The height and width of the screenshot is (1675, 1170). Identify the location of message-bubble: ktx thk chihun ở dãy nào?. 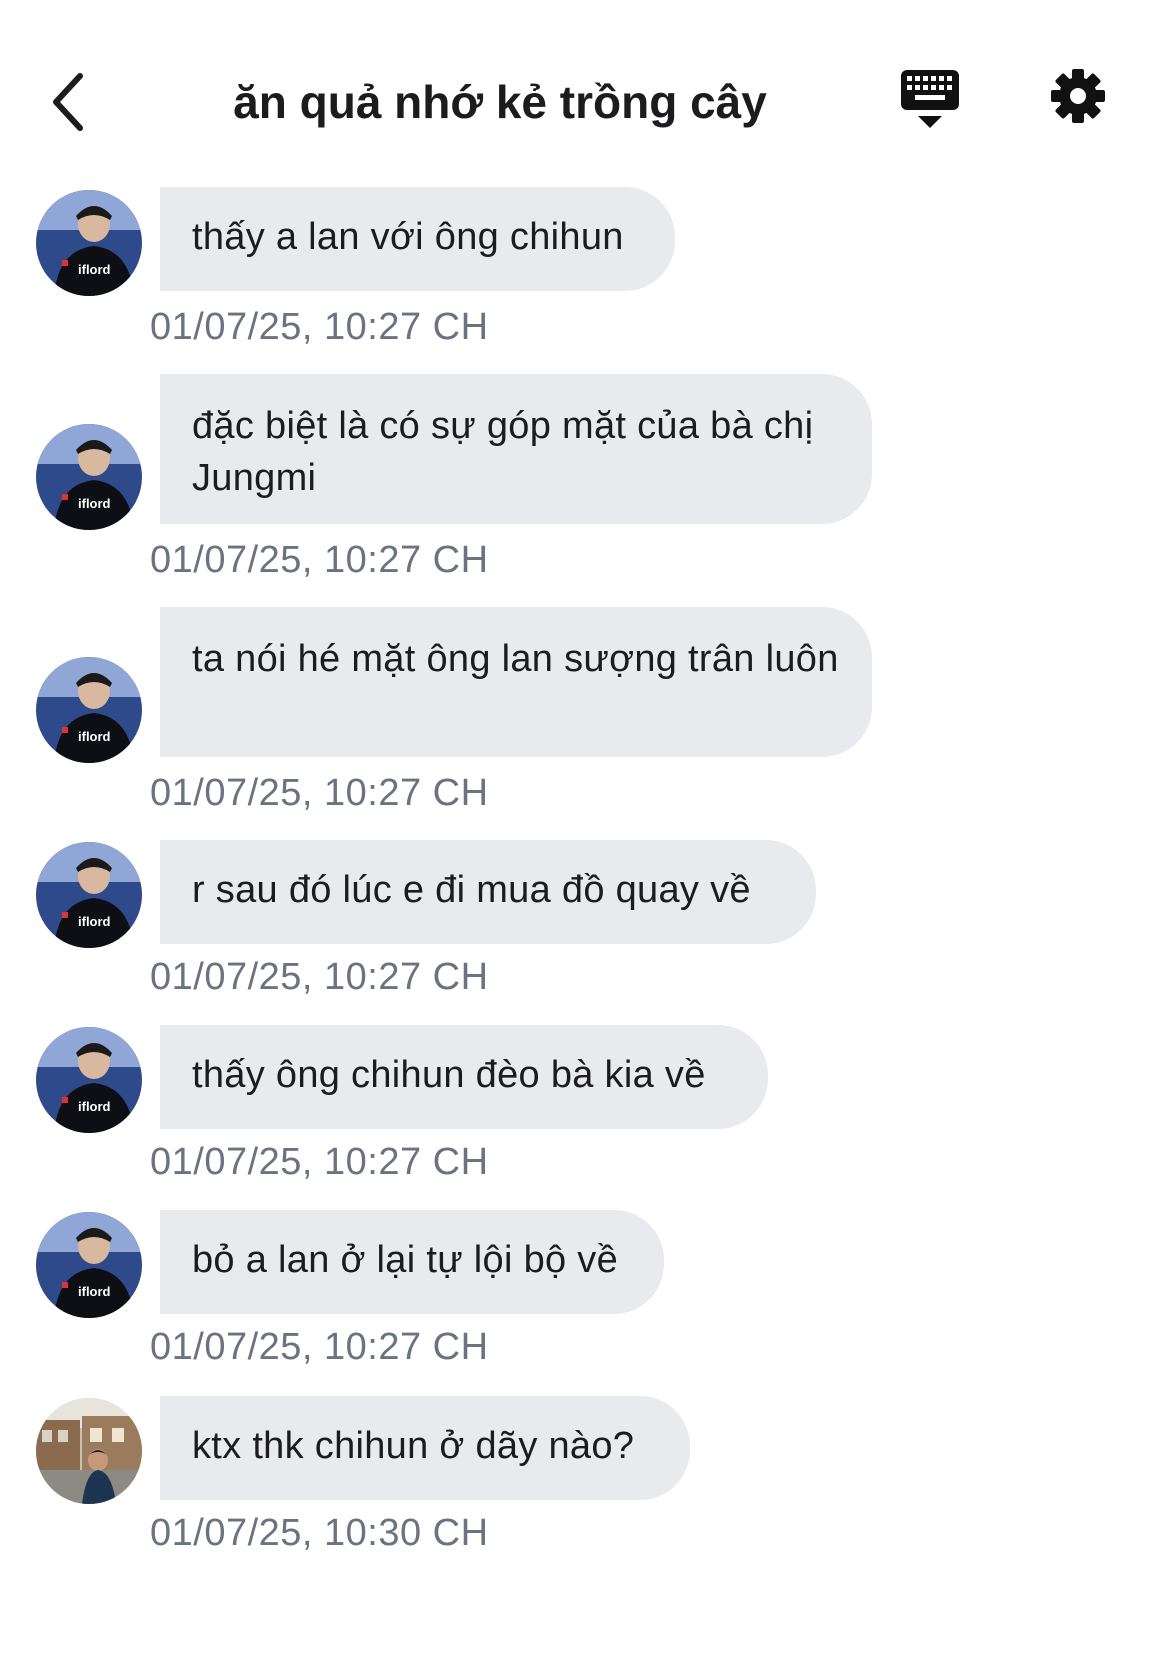
(425, 1448).